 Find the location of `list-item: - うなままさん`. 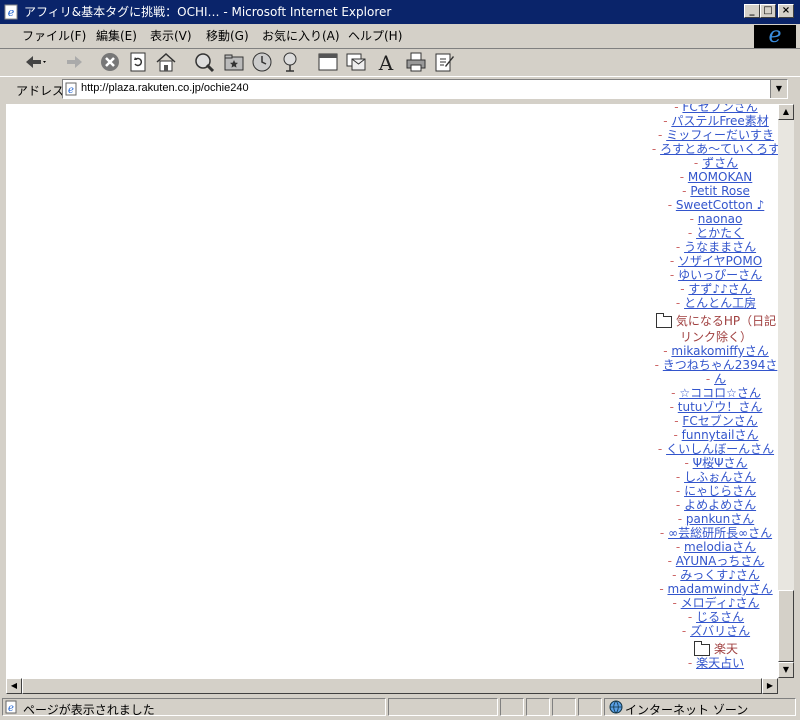

list-item: - うなままさん is located at coordinates (712, 247).